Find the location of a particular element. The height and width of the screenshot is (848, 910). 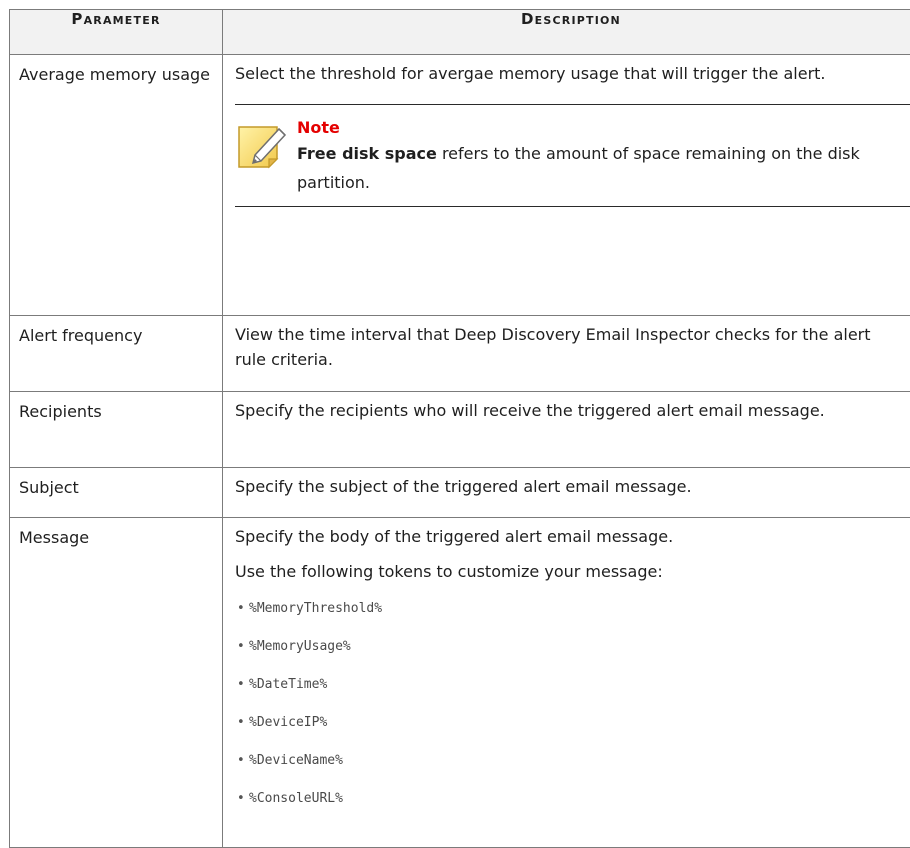

param-cell: Alert frequency is located at coordinates (116, 353).